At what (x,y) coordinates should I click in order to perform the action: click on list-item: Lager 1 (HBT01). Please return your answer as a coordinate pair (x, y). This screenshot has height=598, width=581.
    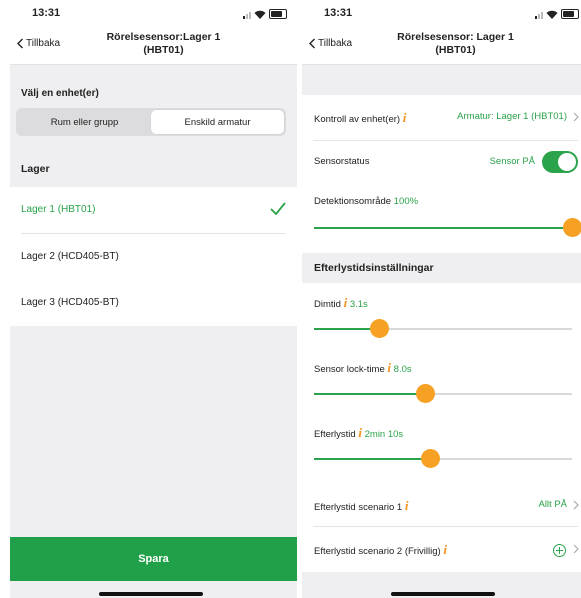
    Looking at the image, I should click on (153, 210).